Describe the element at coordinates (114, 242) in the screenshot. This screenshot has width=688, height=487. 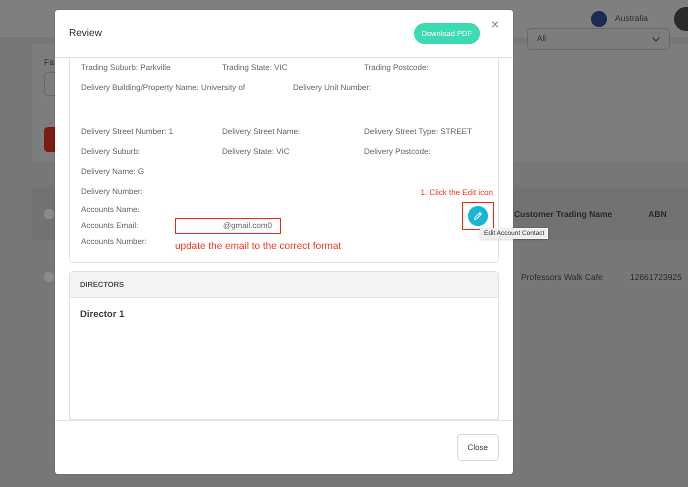
I see `detail-text: Accounts Number:` at that location.